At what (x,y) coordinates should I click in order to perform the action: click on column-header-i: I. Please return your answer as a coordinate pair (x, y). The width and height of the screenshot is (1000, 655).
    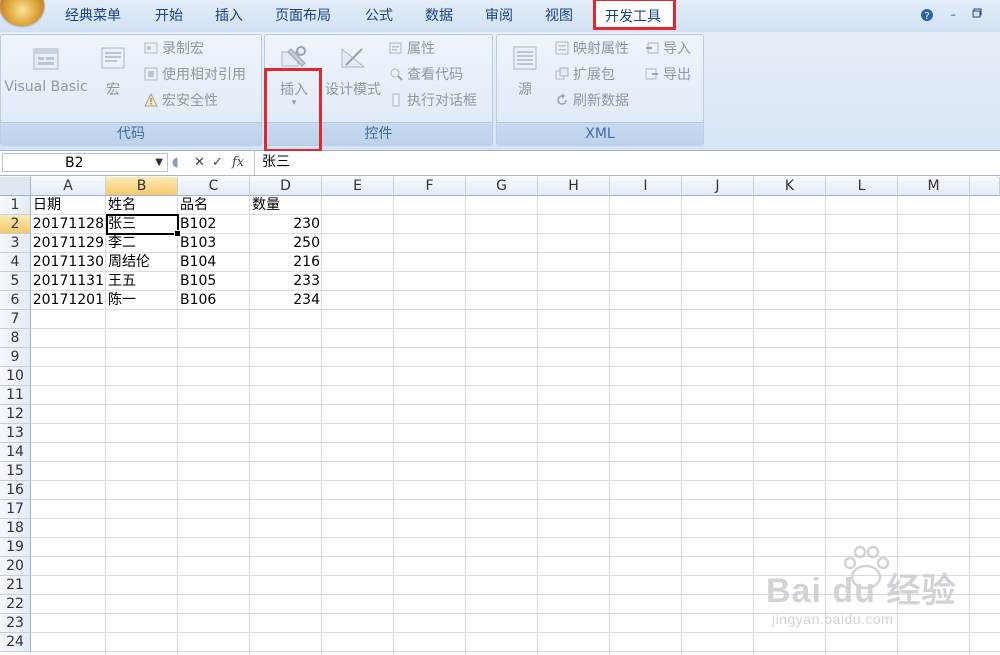
    Looking at the image, I should click on (646, 186).